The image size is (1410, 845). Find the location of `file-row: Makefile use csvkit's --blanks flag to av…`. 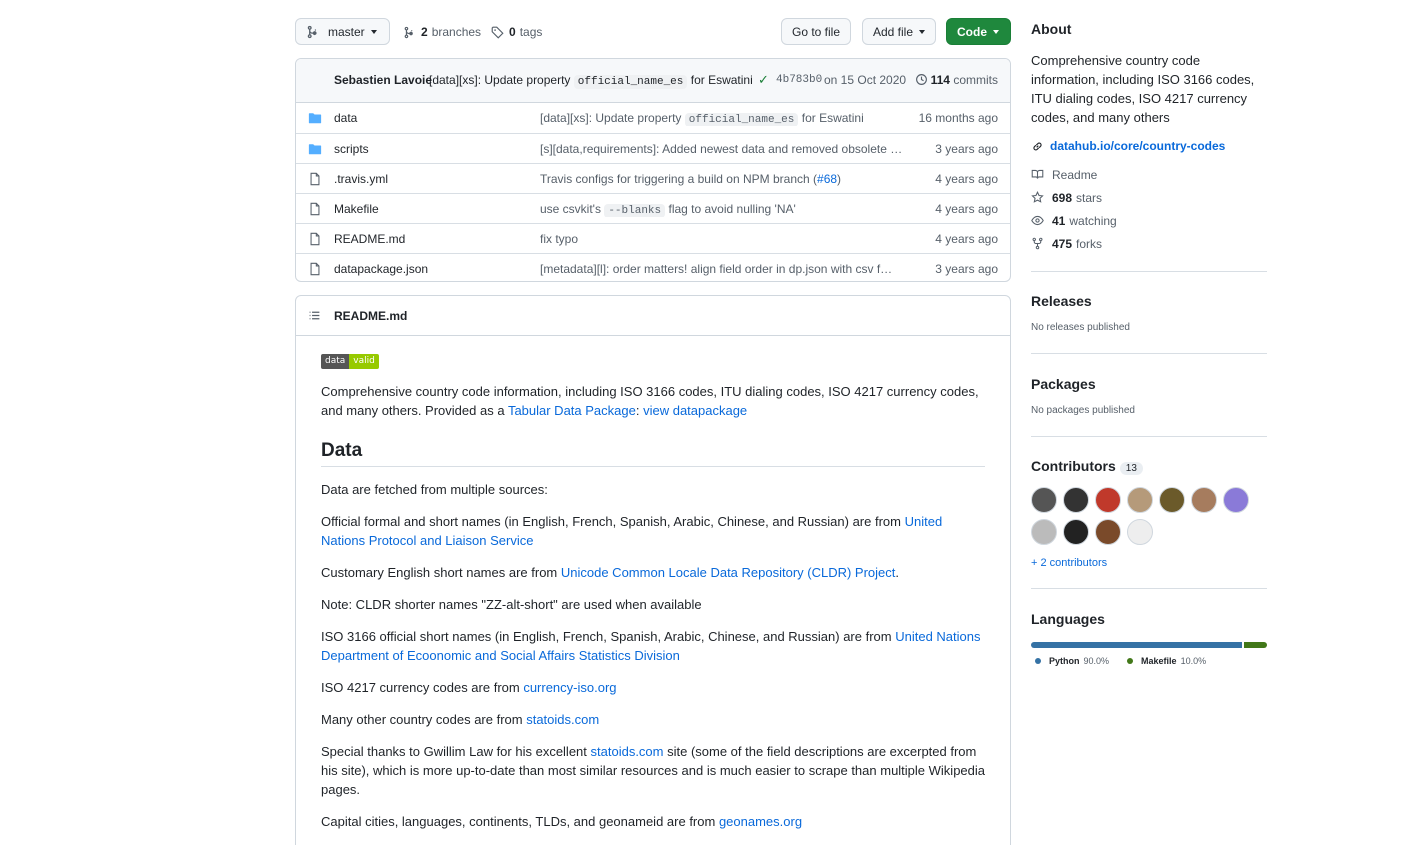

file-row: Makefile use csvkit's --blanks flag to av… is located at coordinates (653, 208).